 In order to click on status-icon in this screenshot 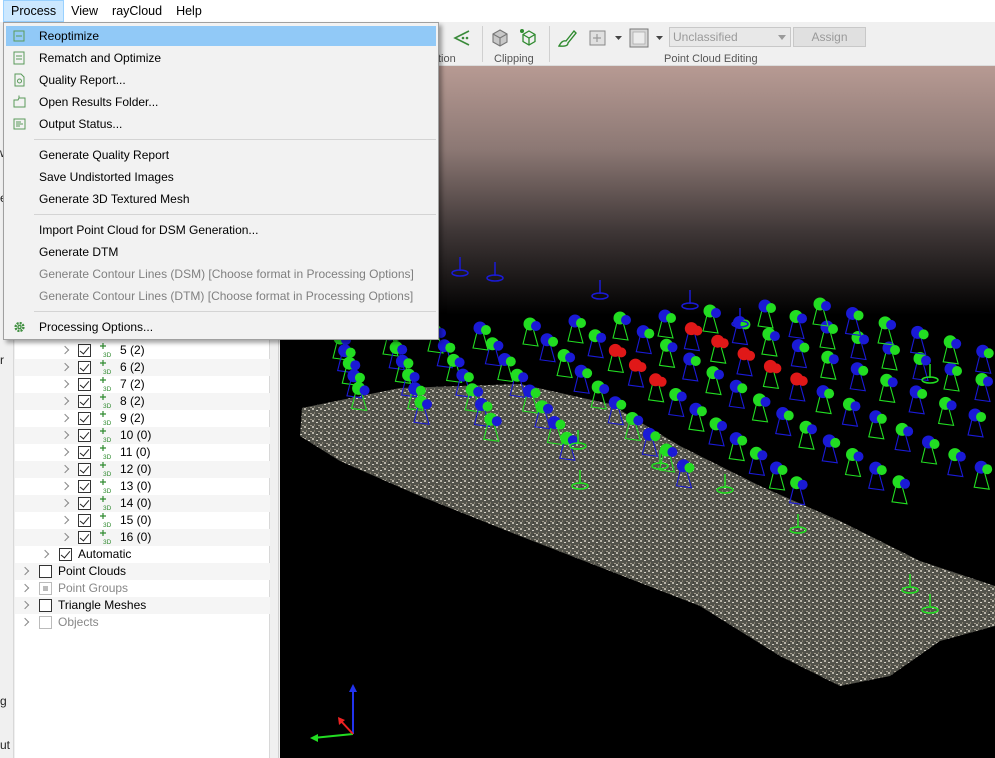, I will do `click(19, 124)`.